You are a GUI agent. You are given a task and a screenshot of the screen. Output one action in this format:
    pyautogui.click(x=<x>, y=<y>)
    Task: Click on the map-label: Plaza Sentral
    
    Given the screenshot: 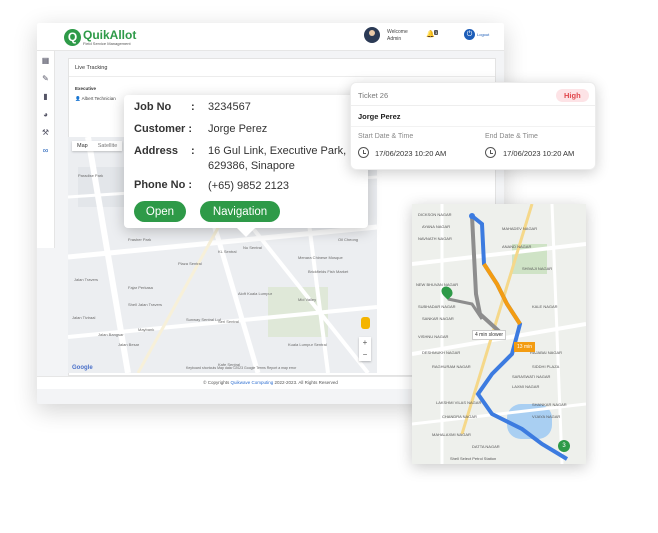 What is the action you would take?
    pyautogui.click(x=190, y=263)
    